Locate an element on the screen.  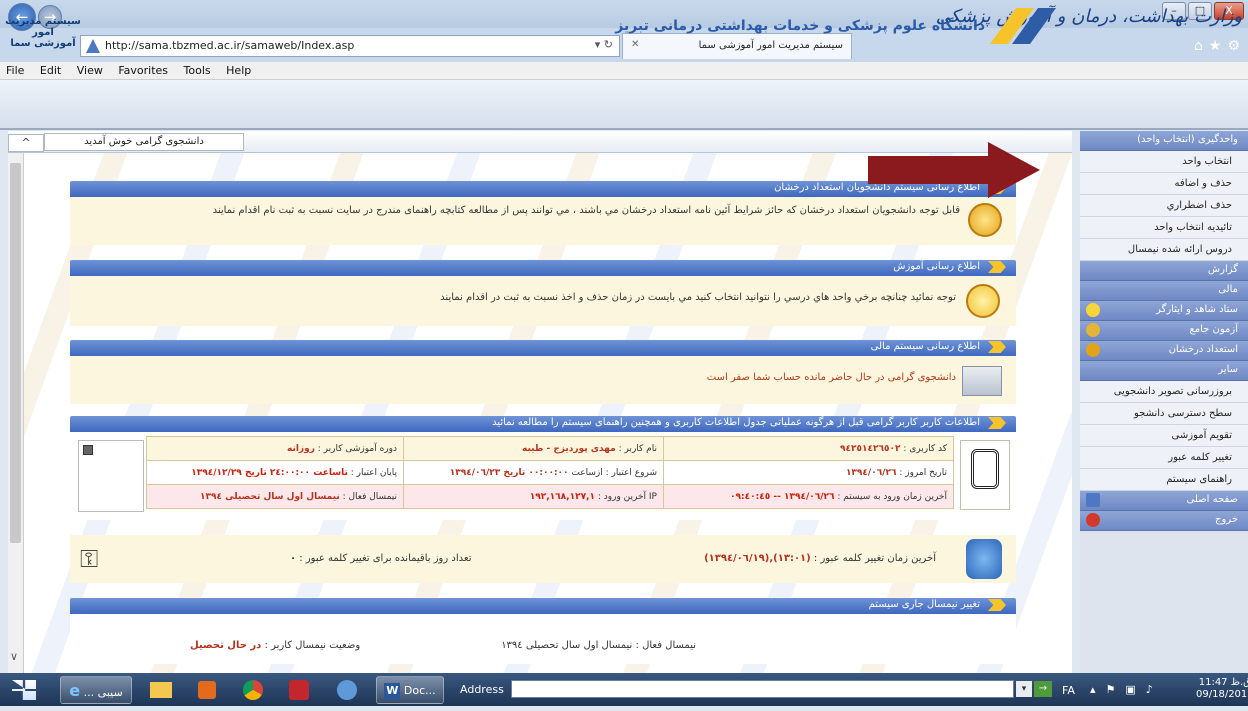
home-icon is located at coordinates (1093, 500).